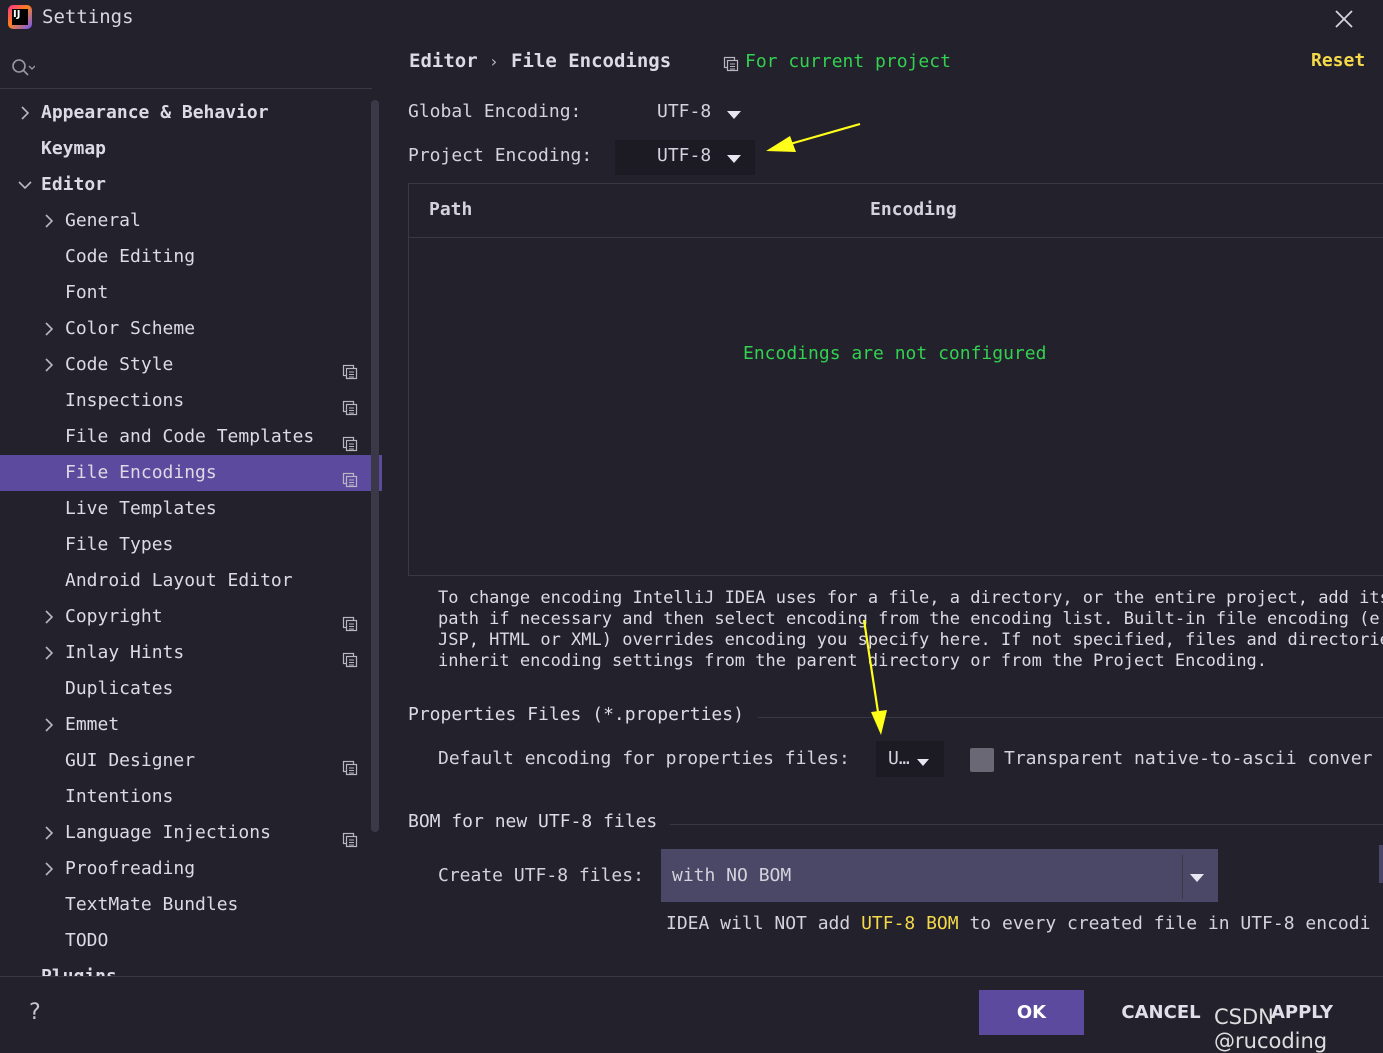 The image size is (1383, 1053). What do you see at coordinates (114, 616) in the screenshot?
I see `sidebar-item-label: Copyright` at bounding box center [114, 616].